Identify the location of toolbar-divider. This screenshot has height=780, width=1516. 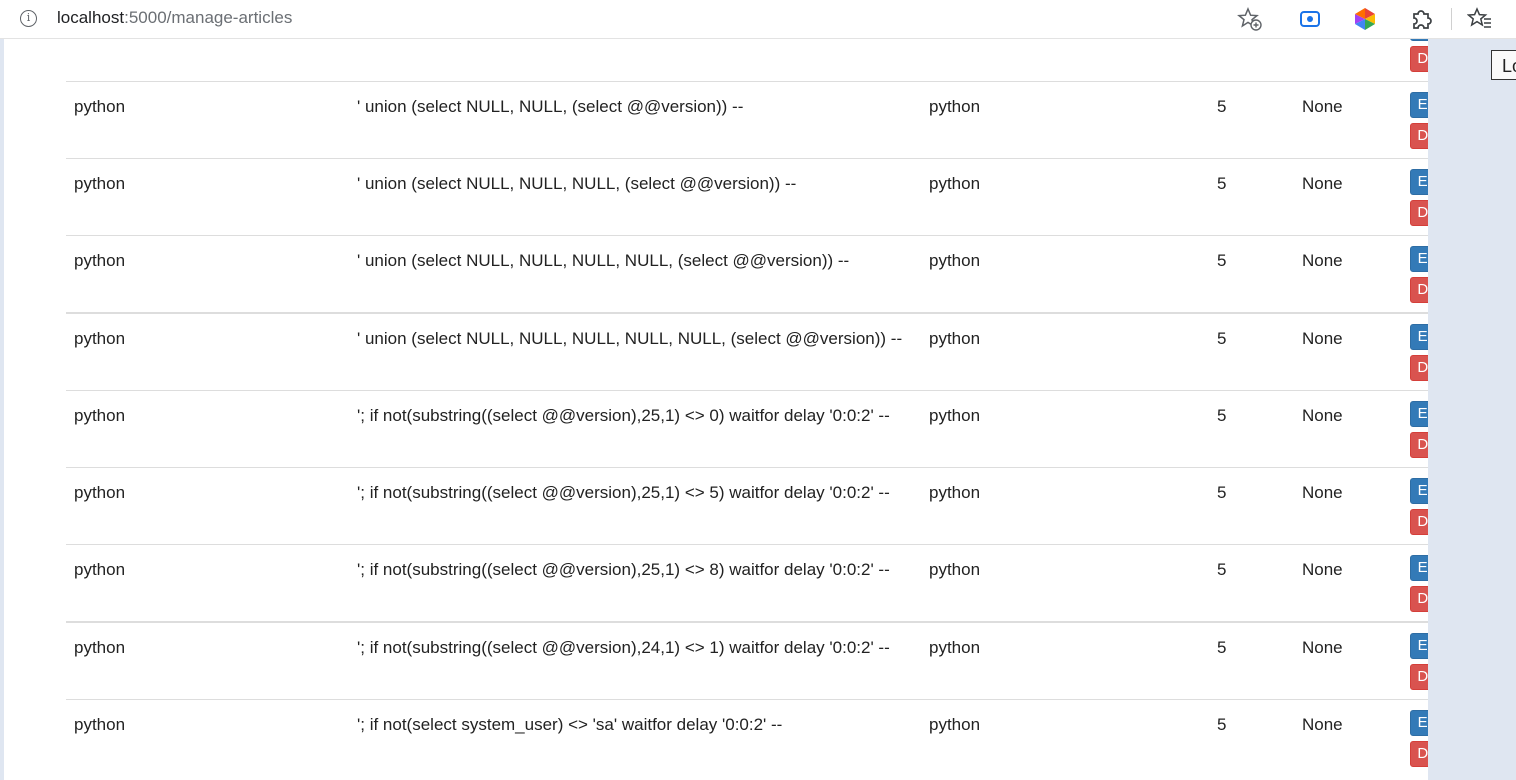
(1451, 19).